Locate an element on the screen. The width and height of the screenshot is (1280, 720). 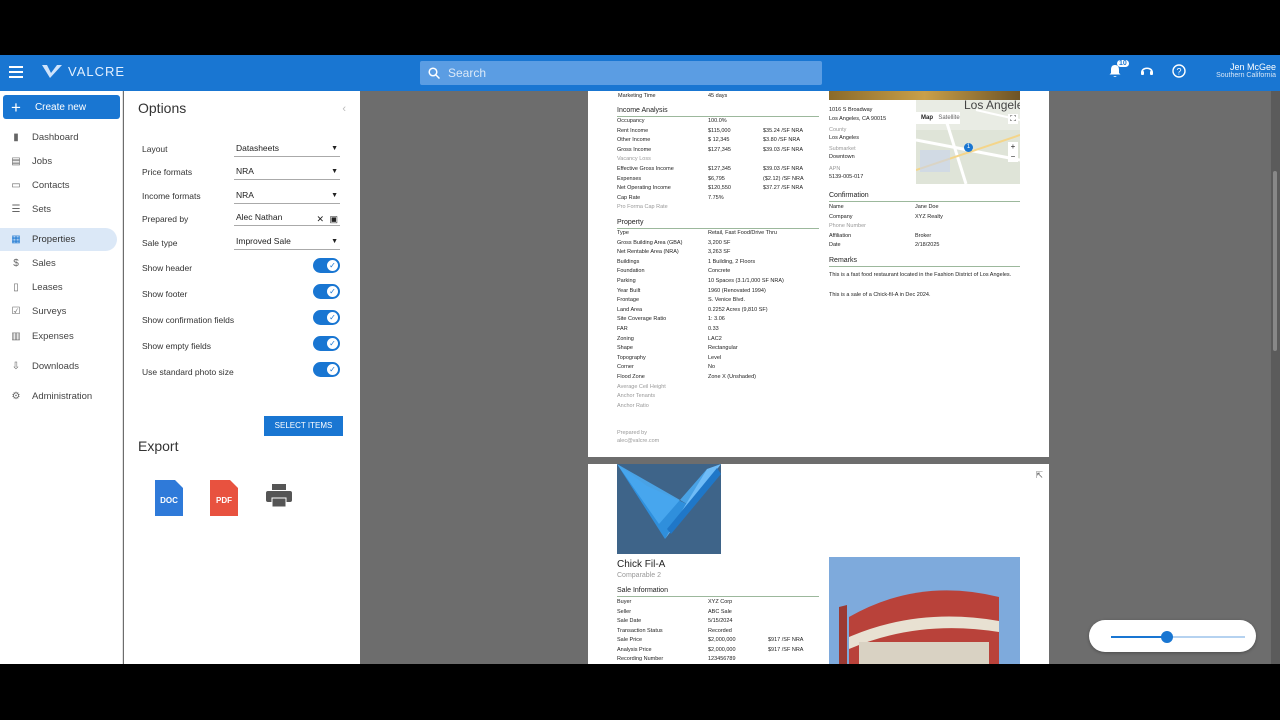
hamburger-menu-icon is located at coordinates (16, 72).